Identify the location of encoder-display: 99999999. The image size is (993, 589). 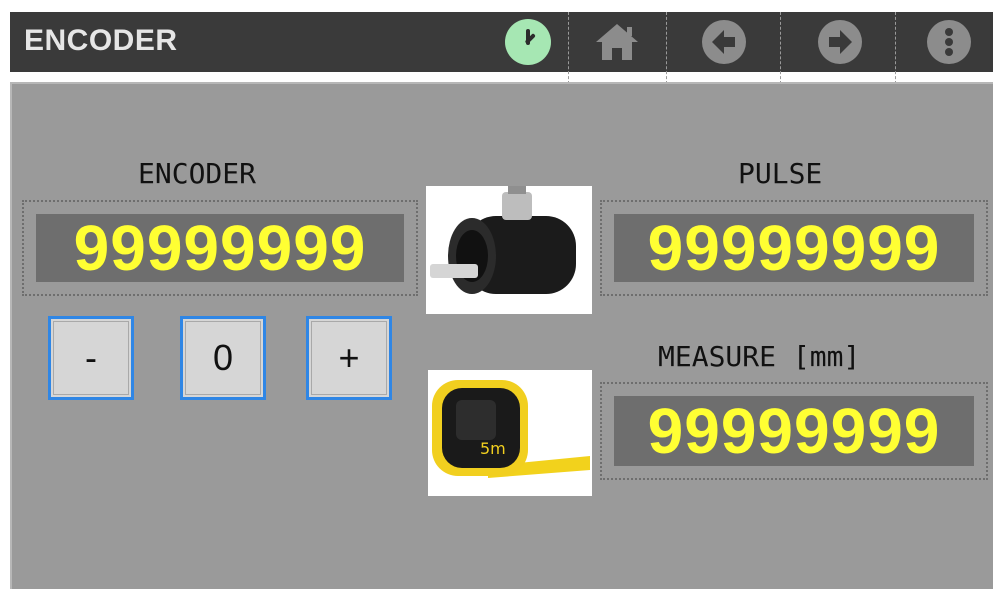
(220, 248).